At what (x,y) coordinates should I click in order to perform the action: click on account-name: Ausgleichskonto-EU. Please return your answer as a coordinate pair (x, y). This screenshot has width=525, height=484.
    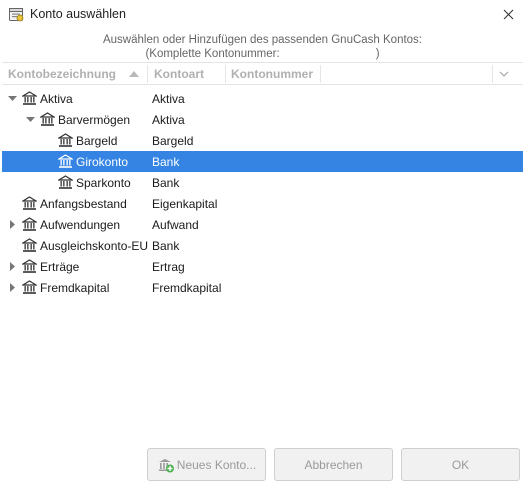
    Looking at the image, I should click on (94, 246).